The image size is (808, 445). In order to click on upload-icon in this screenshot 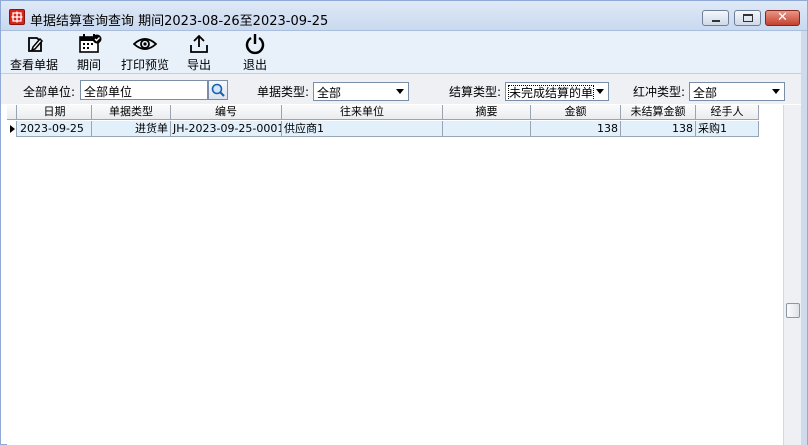, I will do `click(200, 44)`.